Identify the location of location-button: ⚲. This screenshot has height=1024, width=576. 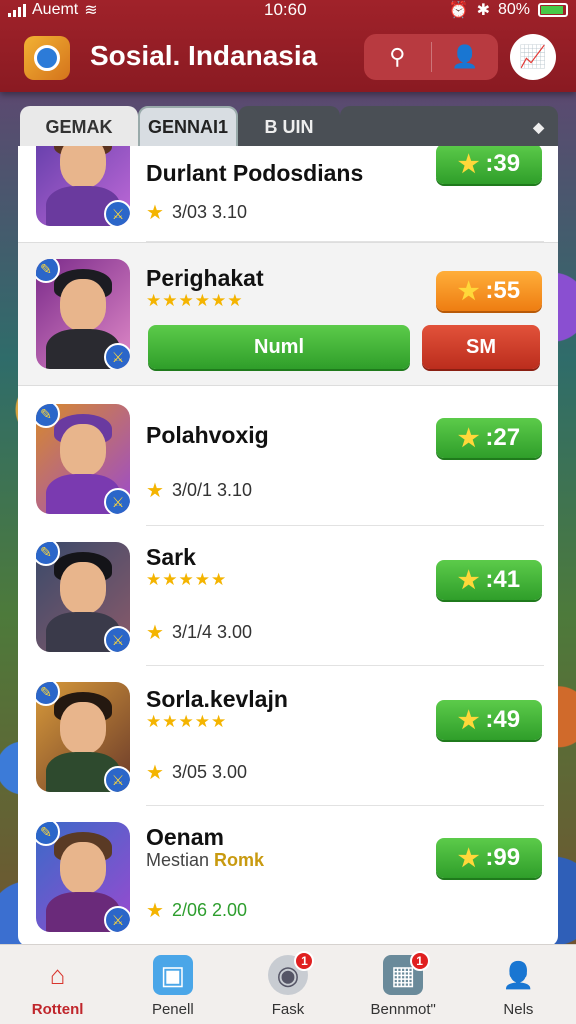
(397, 57).